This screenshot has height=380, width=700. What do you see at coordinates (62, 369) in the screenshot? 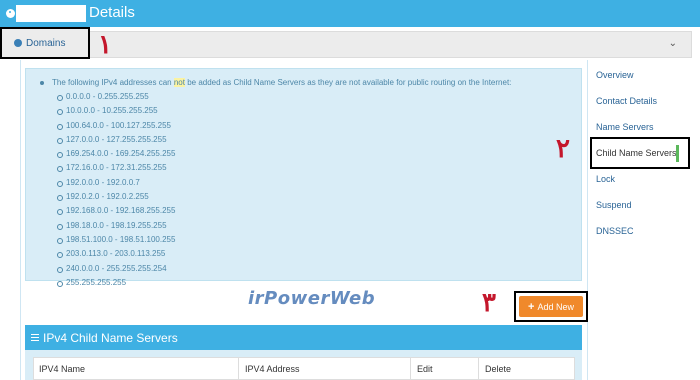
I see `column-header-ipv4-name: IPV4 Name` at bounding box center [62, 369].